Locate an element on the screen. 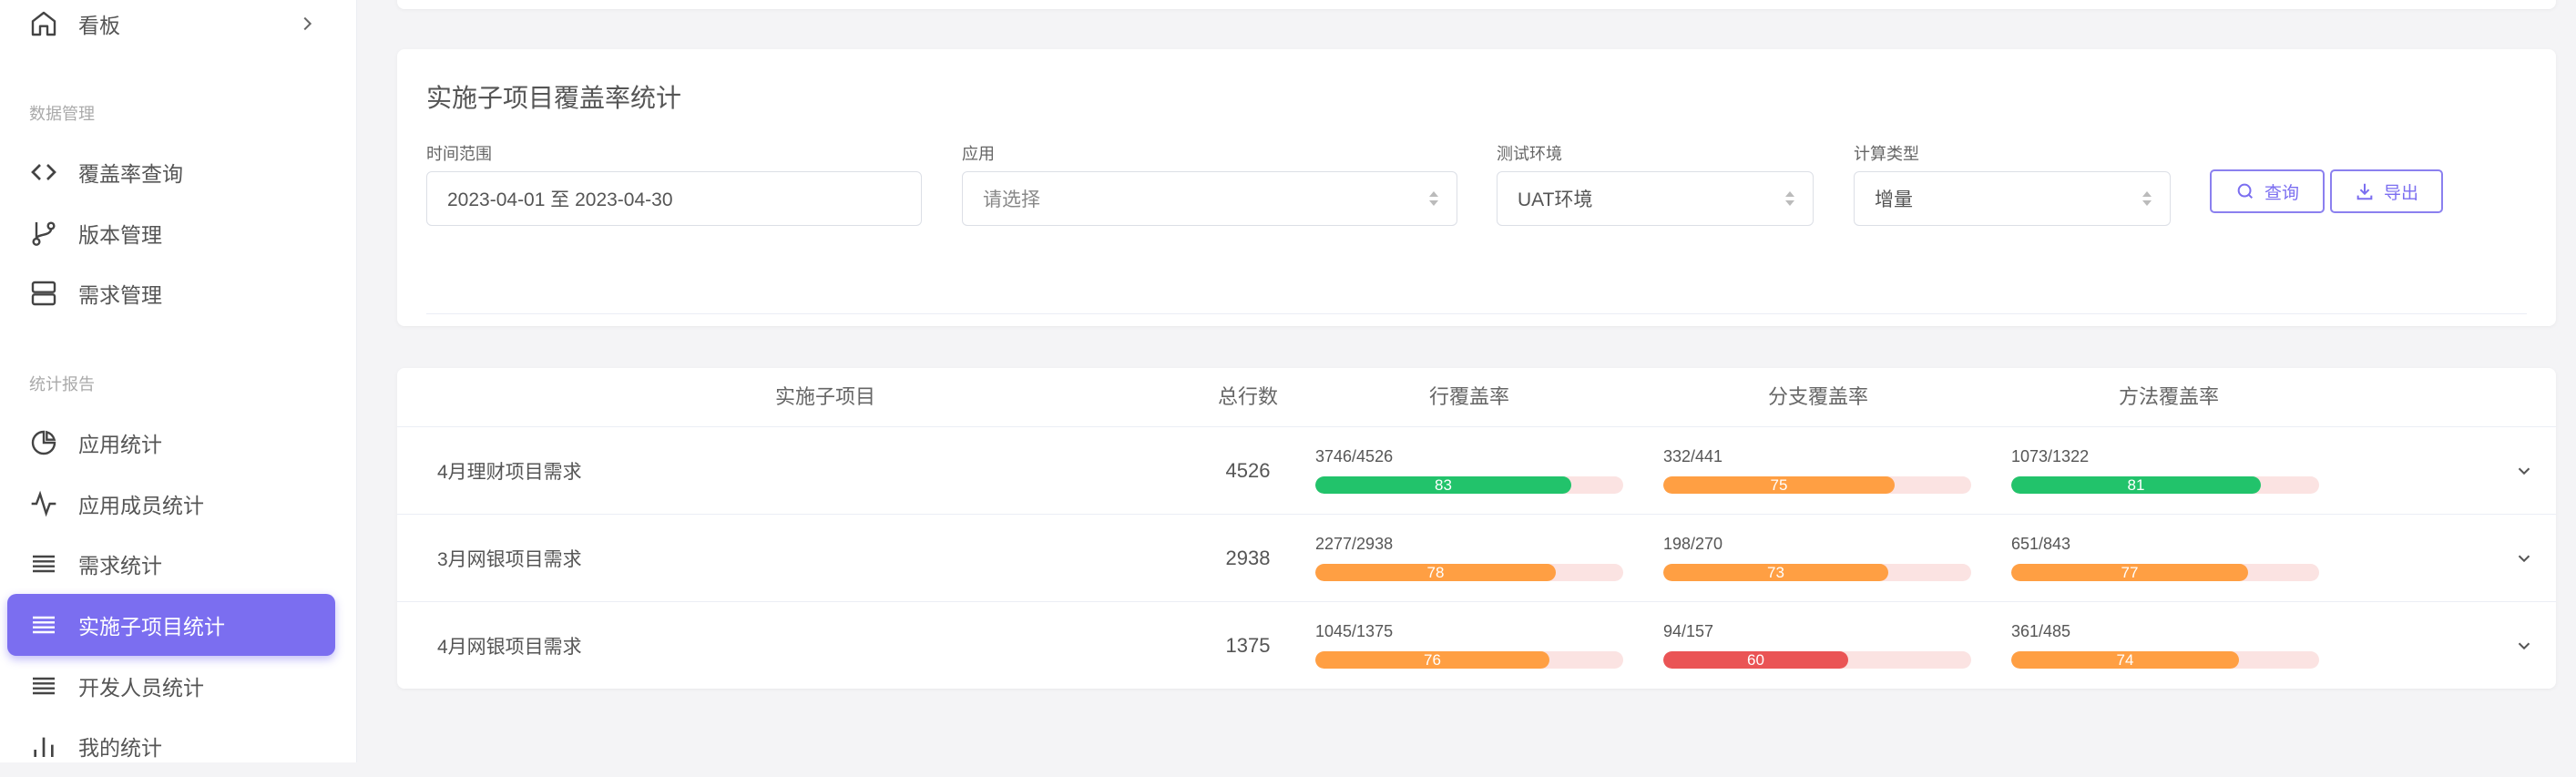  time-range-label: 时间范围 is located at coordinates (459, 154).